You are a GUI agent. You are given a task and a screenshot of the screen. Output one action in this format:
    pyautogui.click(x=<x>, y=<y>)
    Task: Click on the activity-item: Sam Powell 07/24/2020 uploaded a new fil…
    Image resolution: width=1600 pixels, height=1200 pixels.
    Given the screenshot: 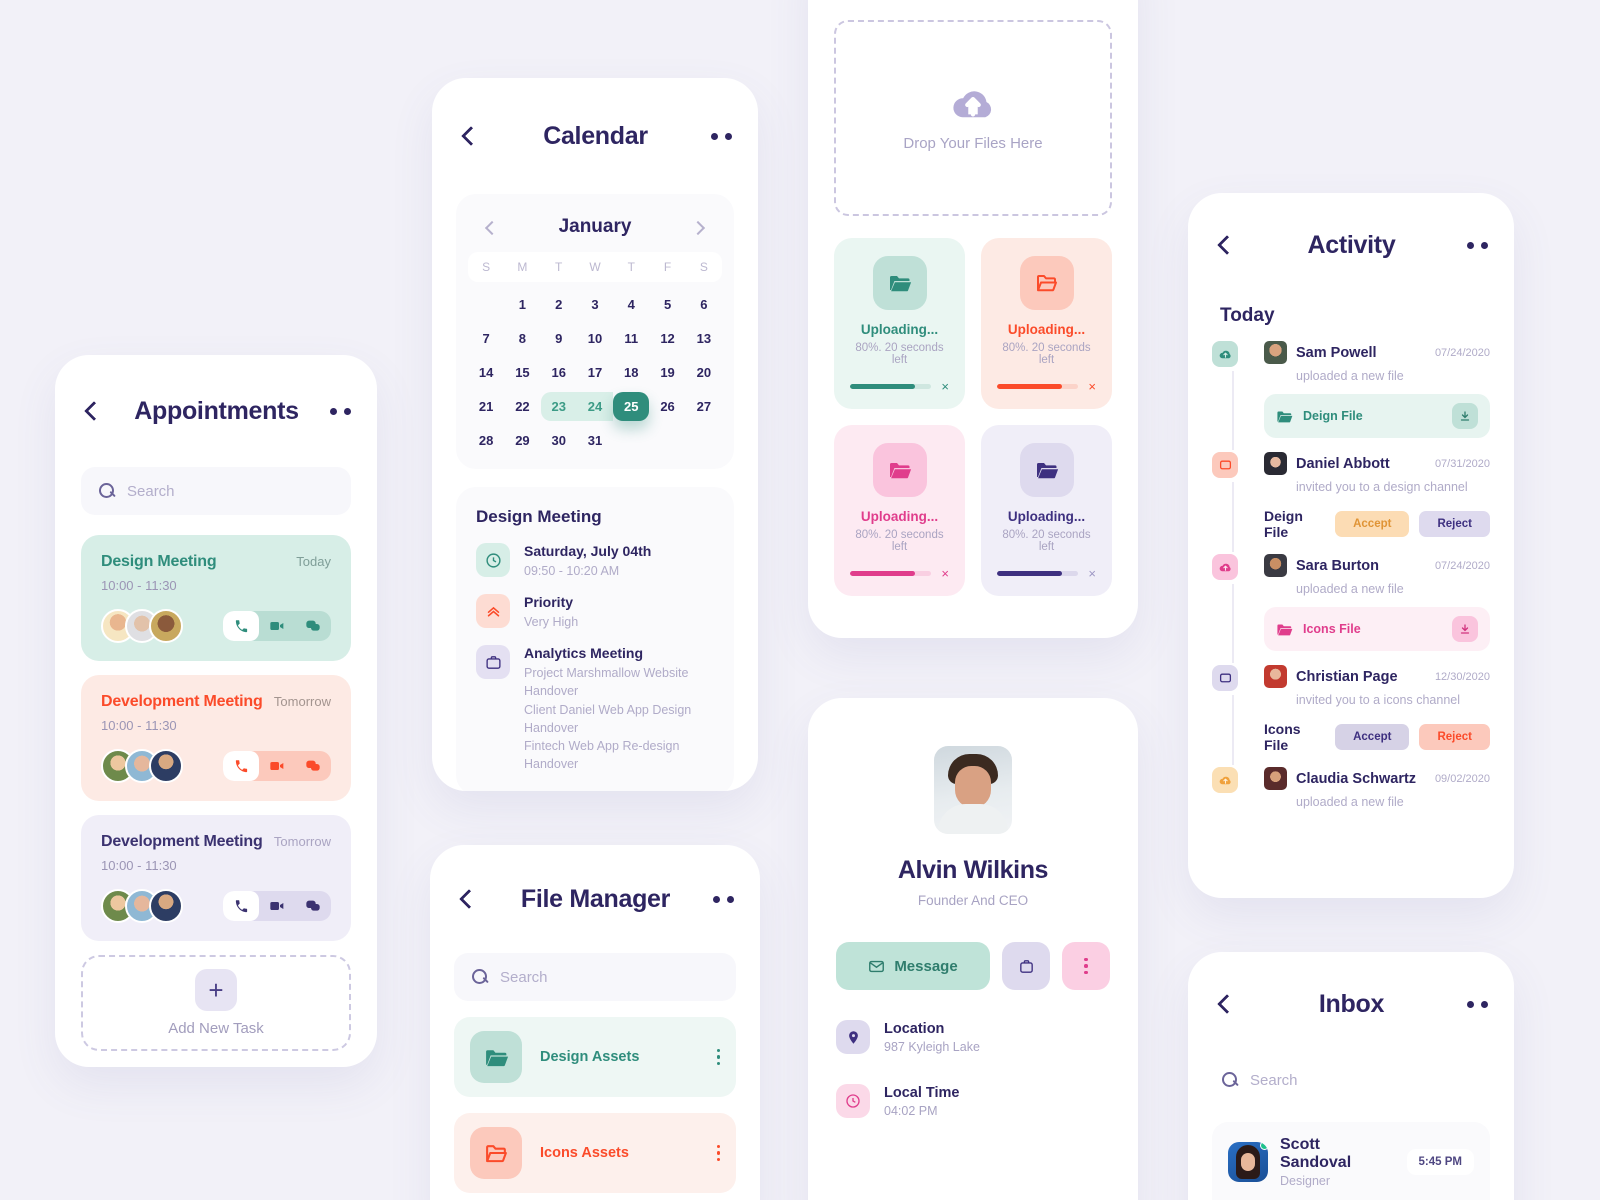 What is the action you would take?
    pyautogui.click(x=1351, y=396)
    